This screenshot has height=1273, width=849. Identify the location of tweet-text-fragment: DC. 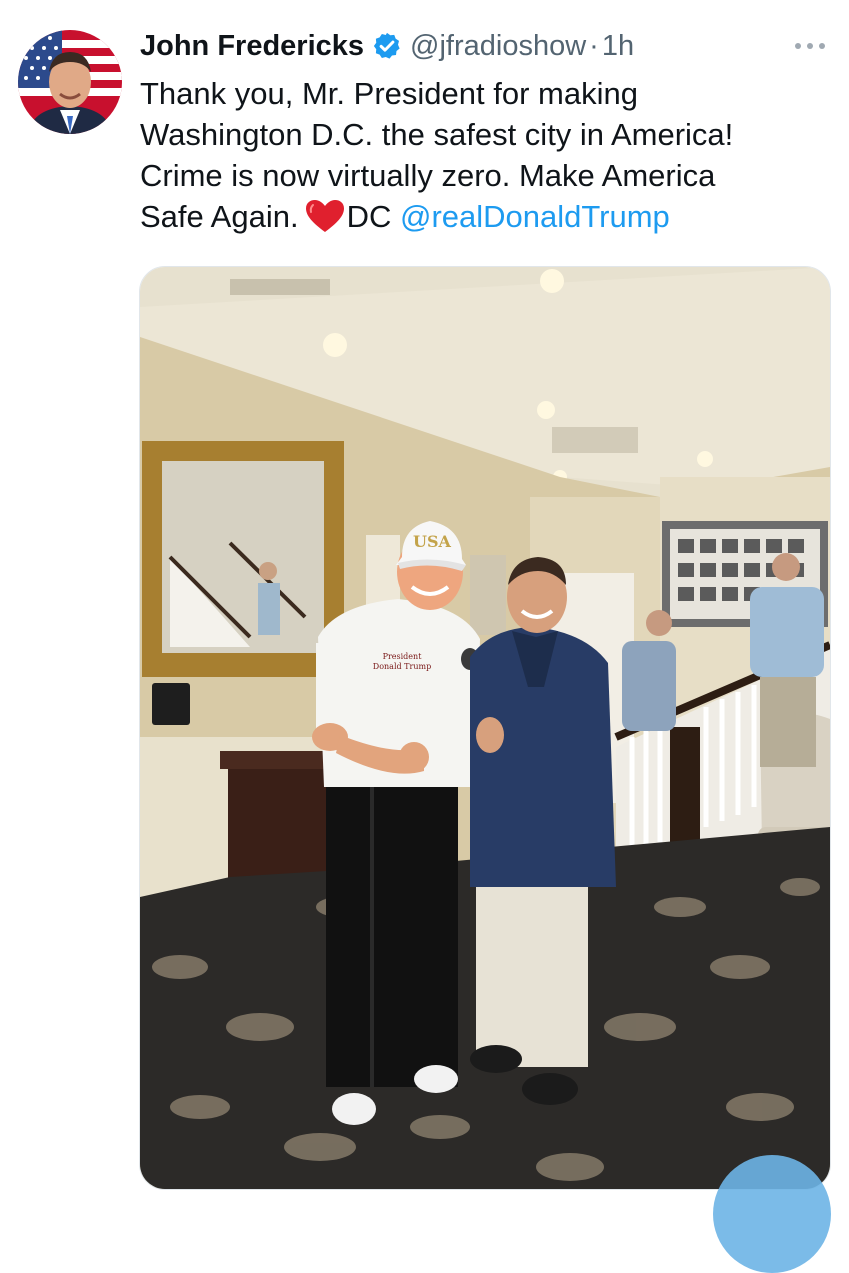
(369, 216).